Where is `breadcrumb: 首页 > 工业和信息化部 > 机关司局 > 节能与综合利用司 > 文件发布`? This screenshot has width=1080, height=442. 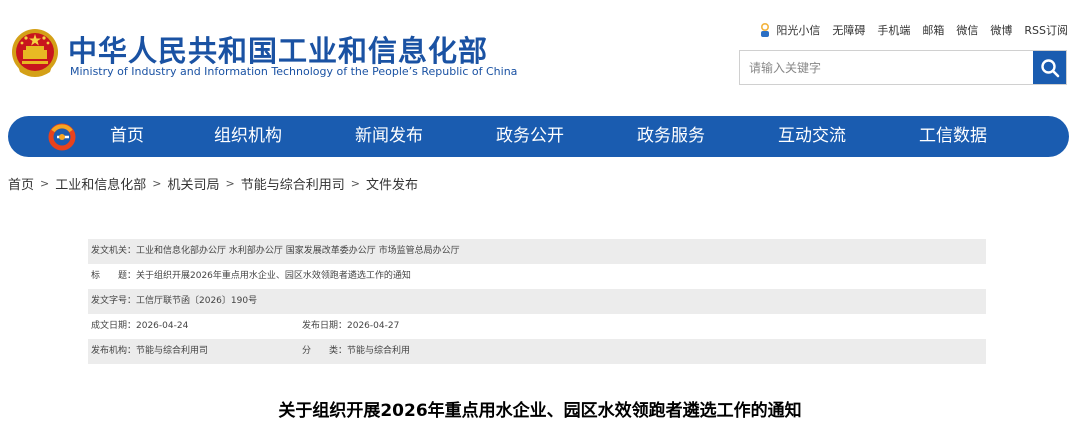
breadcrumb: 首页 > 工业和信息化部 > 机关司局 > 节能与综合利用司 > 文件发布 is located at coordinates (213, 183).